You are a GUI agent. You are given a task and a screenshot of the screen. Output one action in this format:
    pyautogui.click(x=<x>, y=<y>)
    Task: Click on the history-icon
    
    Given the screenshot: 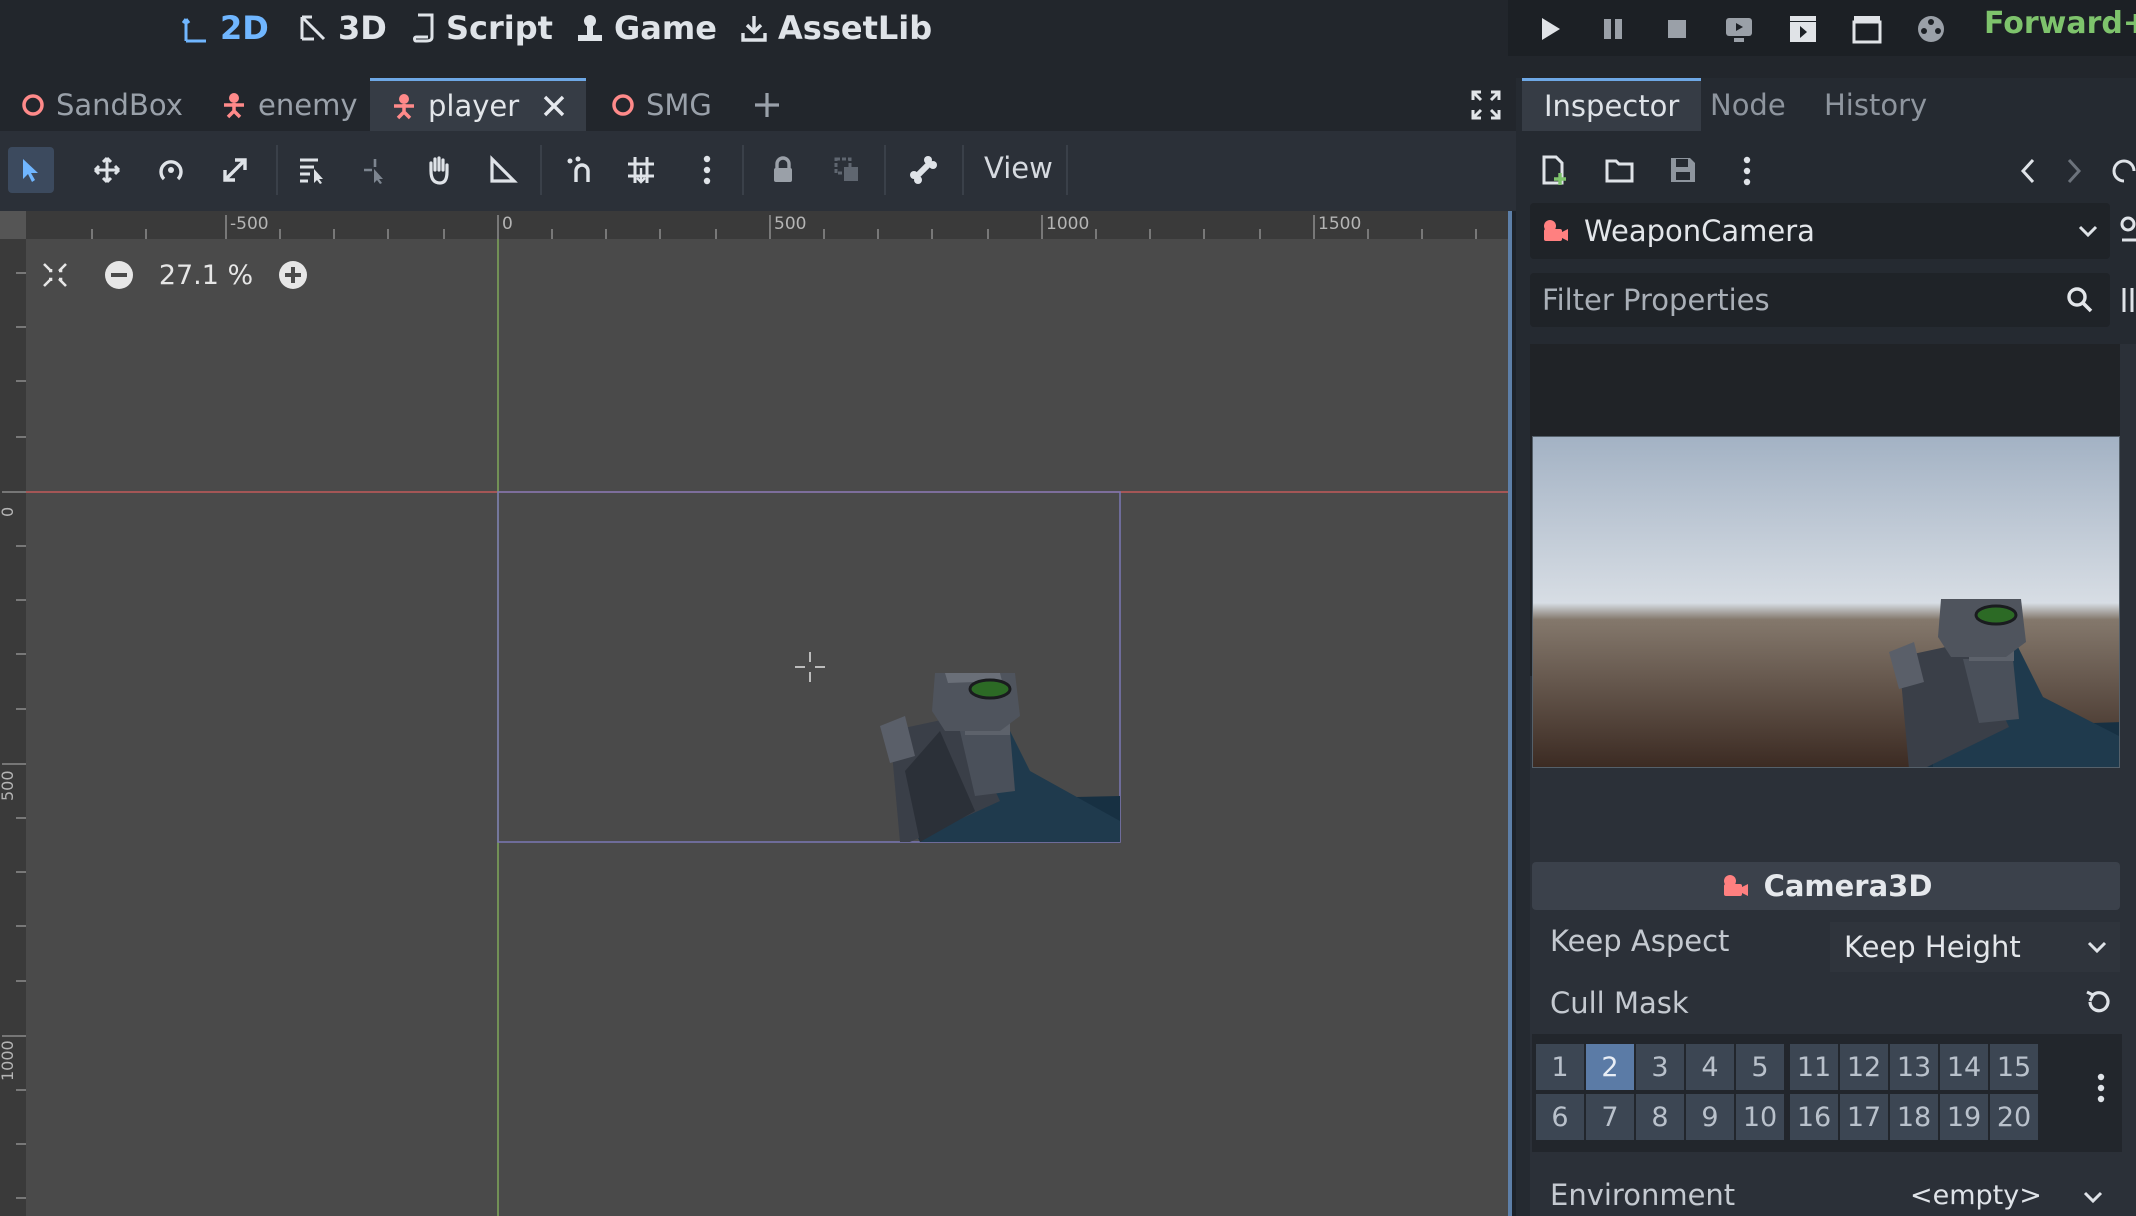 What is the action you would take?
    pyautogui.click(x=2124, y=171)
    